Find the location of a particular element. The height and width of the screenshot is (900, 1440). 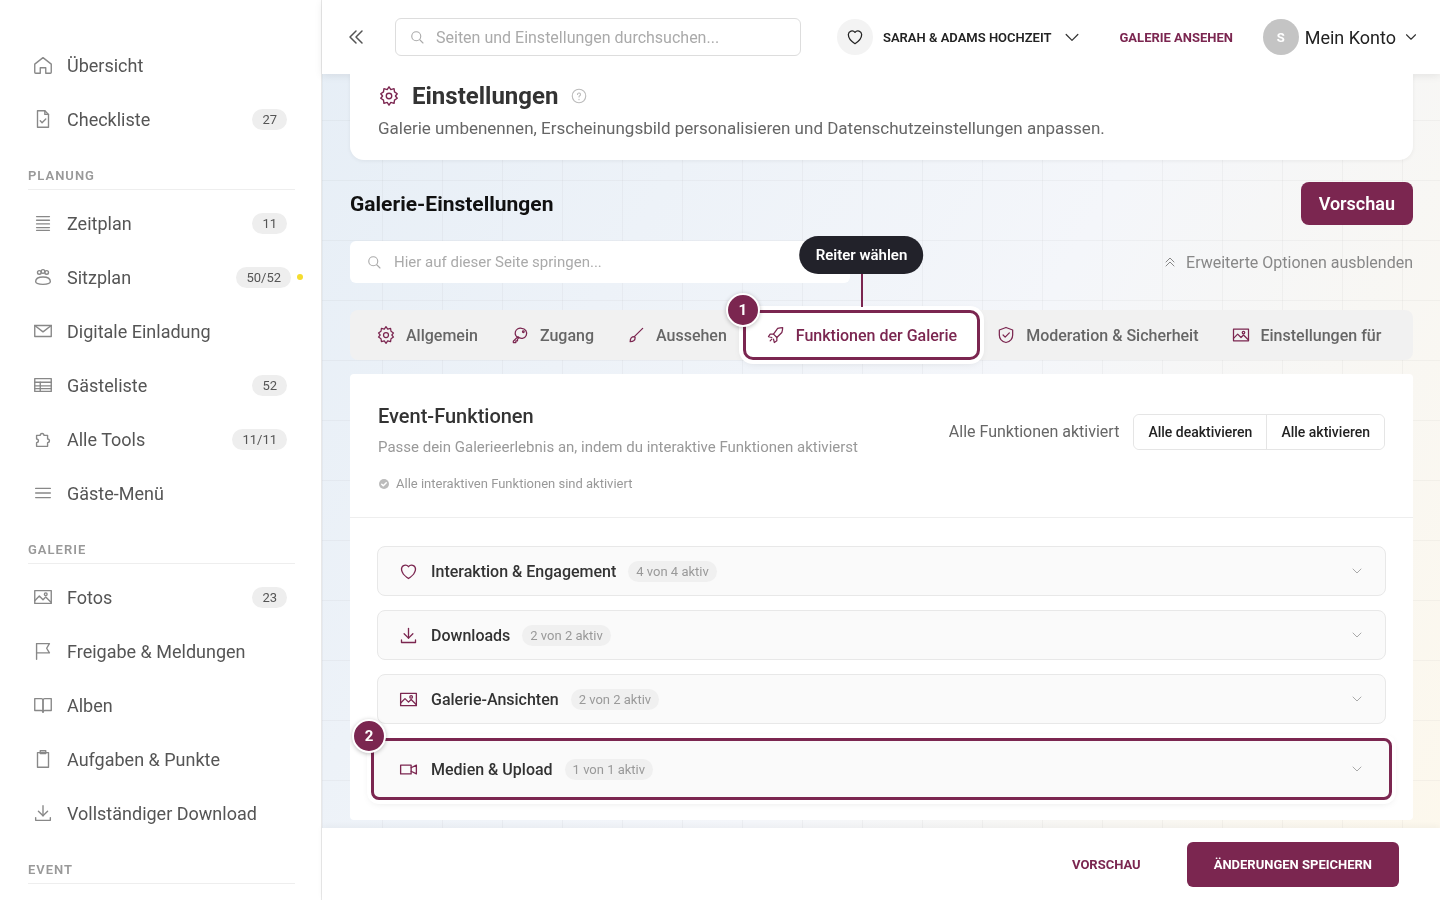

sidebar-item: Fotos 23 is located at coordinates (161, 597).